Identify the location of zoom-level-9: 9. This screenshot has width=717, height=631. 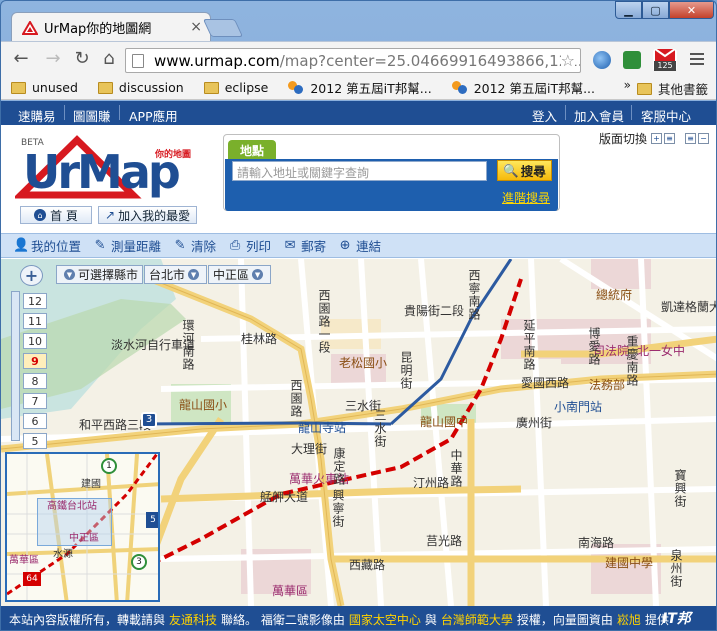
(35, 361).